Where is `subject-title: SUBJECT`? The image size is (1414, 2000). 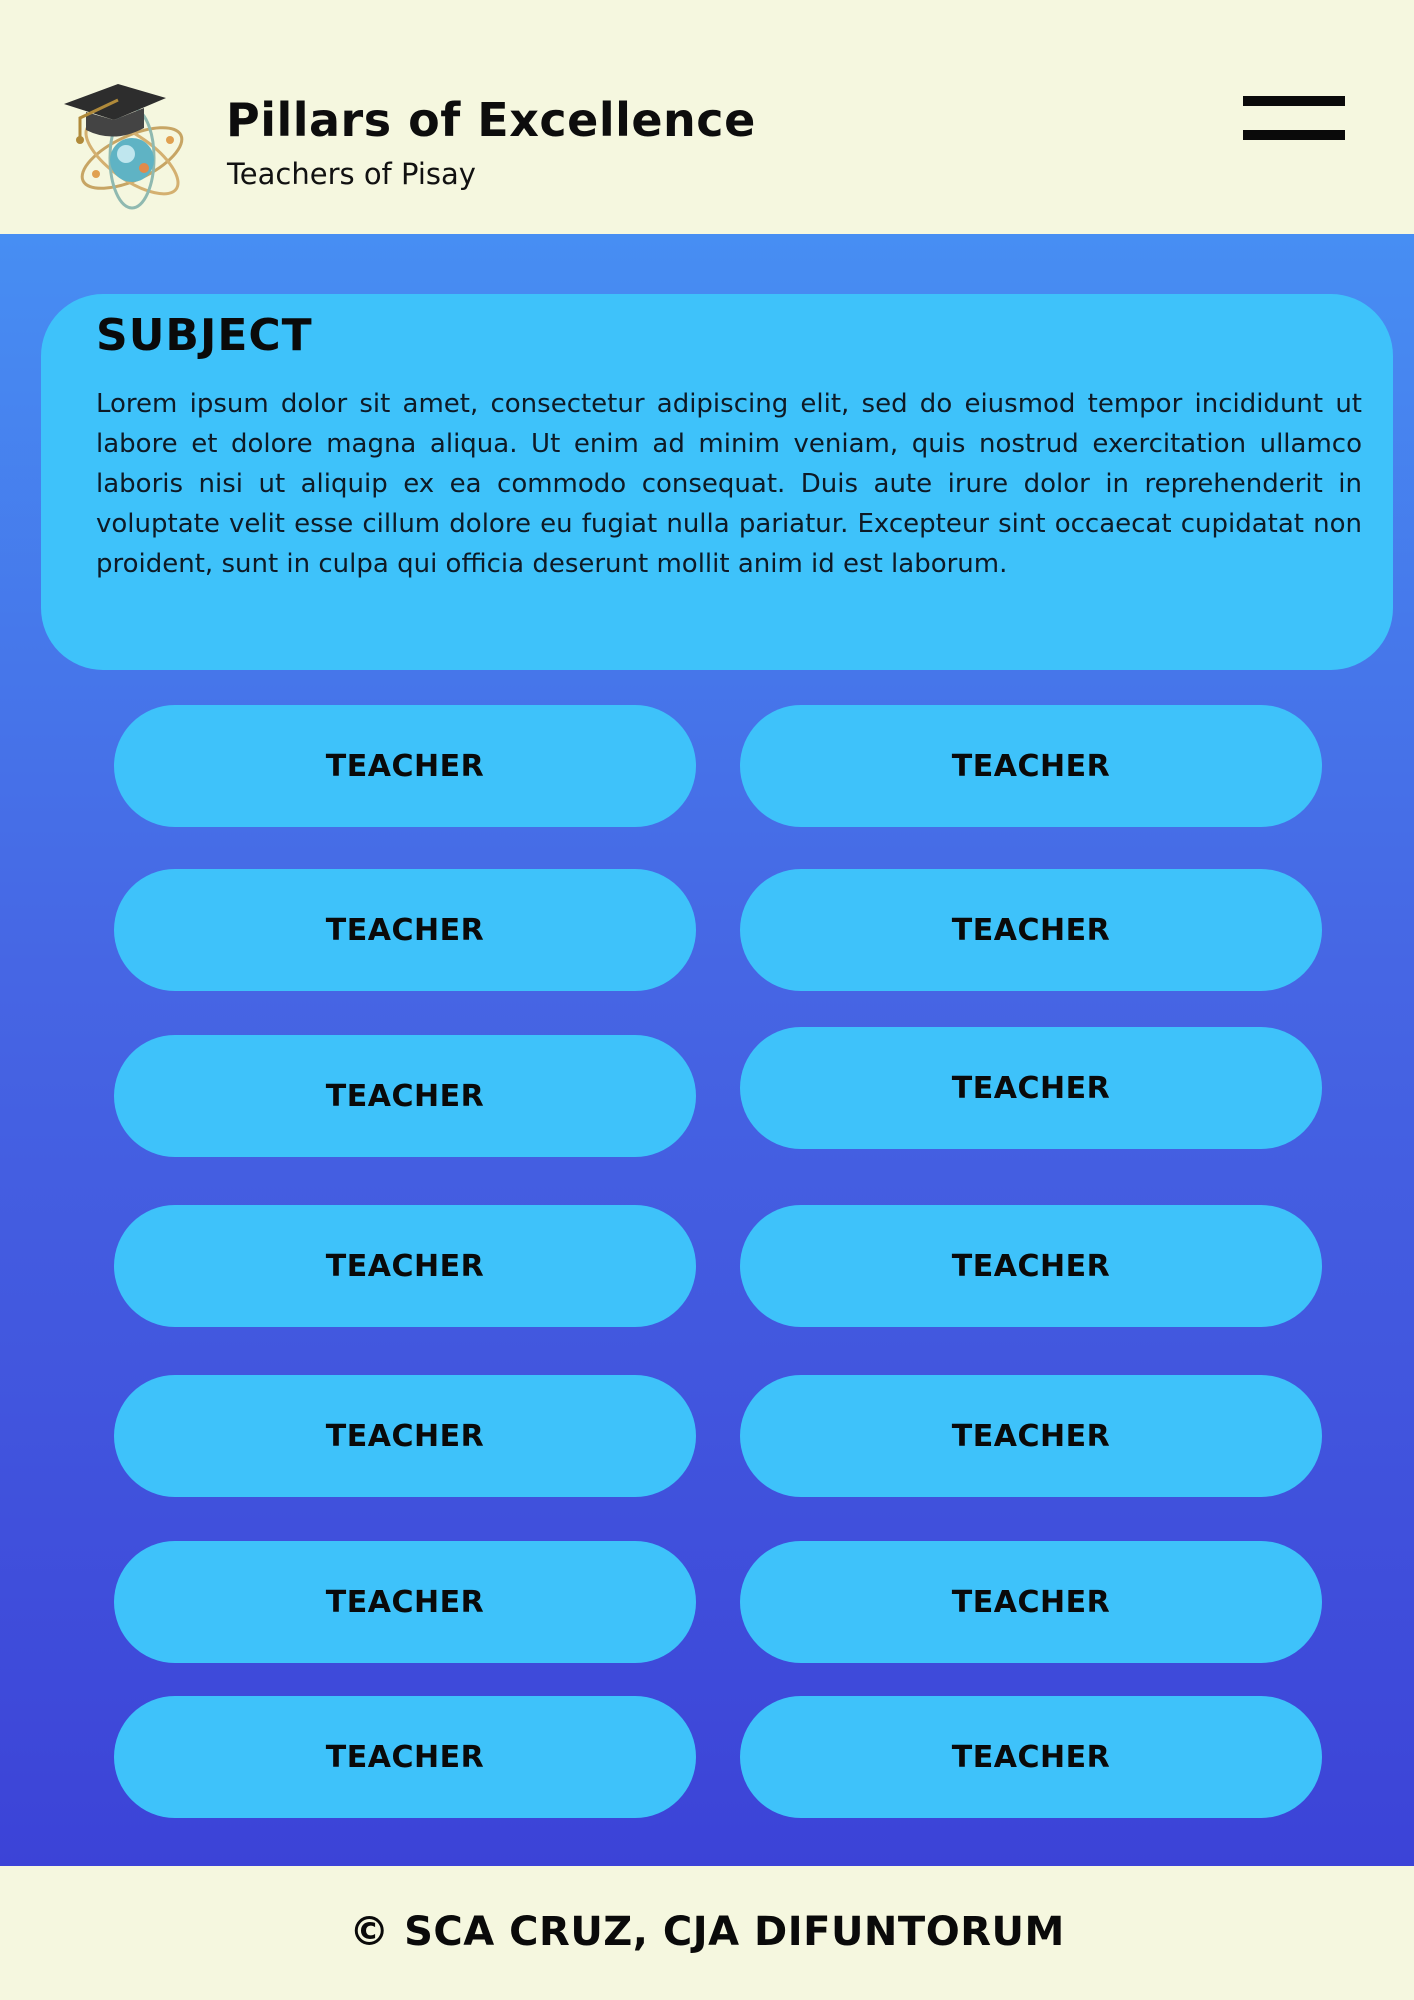
subject-title: SUBJECT is located at coordinates (204, 335).